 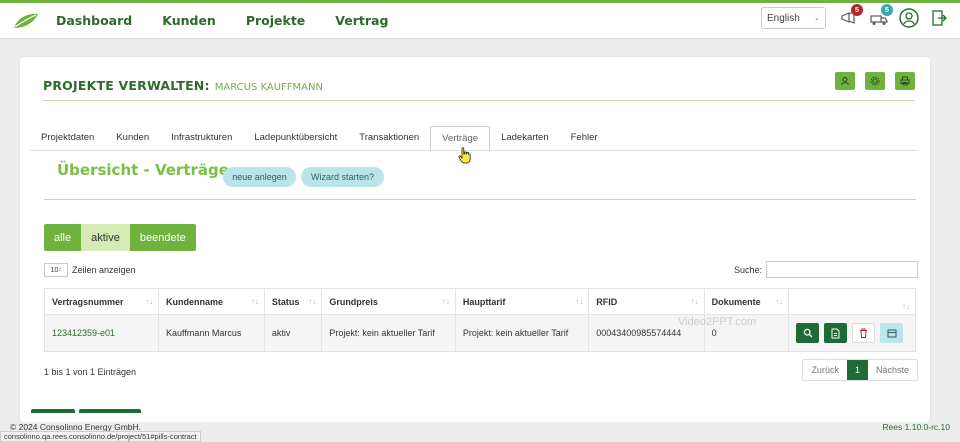 I want to click on consolinno-leaf-logo, so click(x=26, y=21).